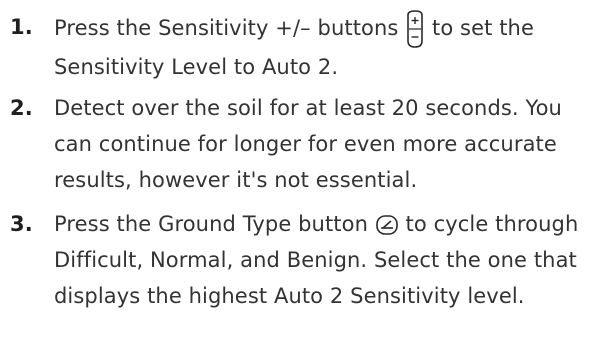  What do you see at coordinates (21, 108) in the screenshot?
I see `step-number: 2.` at bounding box center [21, 108].